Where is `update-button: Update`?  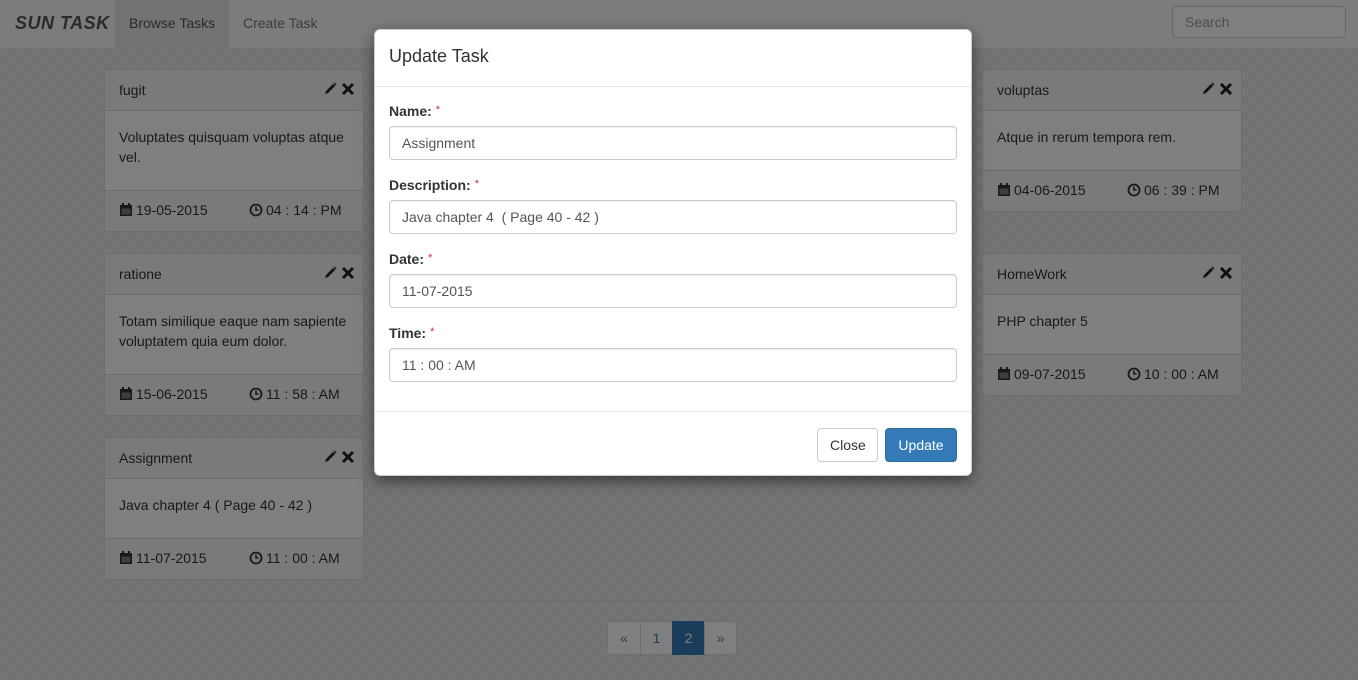
update-button: Update is located at coordinates (921, 445).